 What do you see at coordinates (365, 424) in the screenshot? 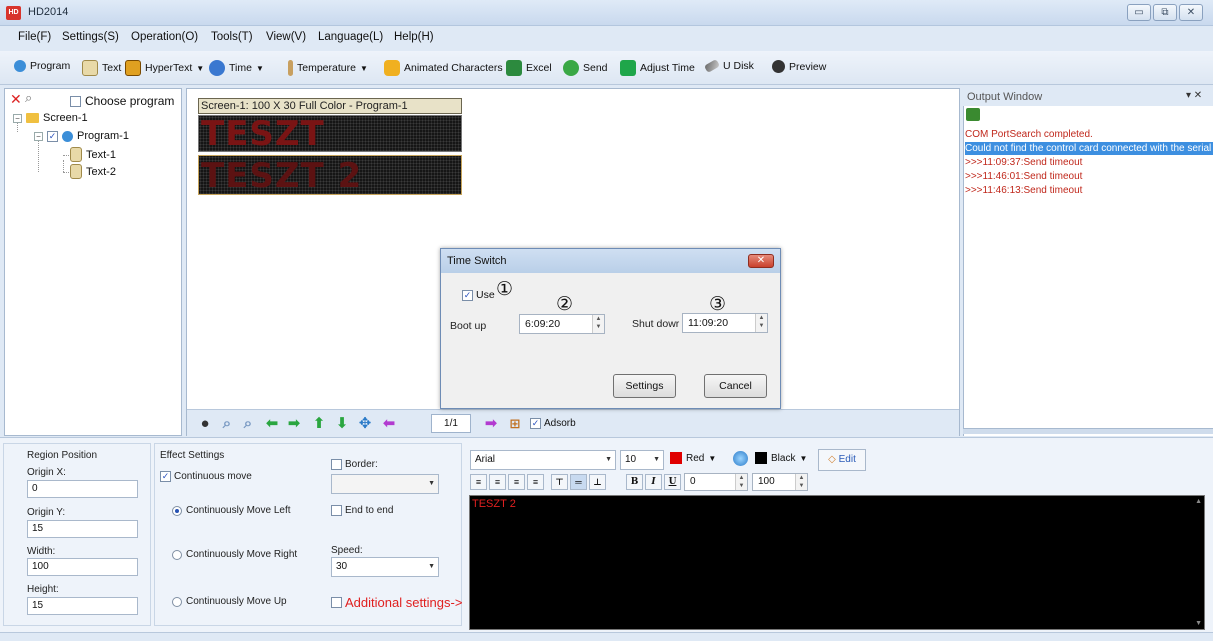
I see `move-icon: ✥` at bounding box center [365, 424].